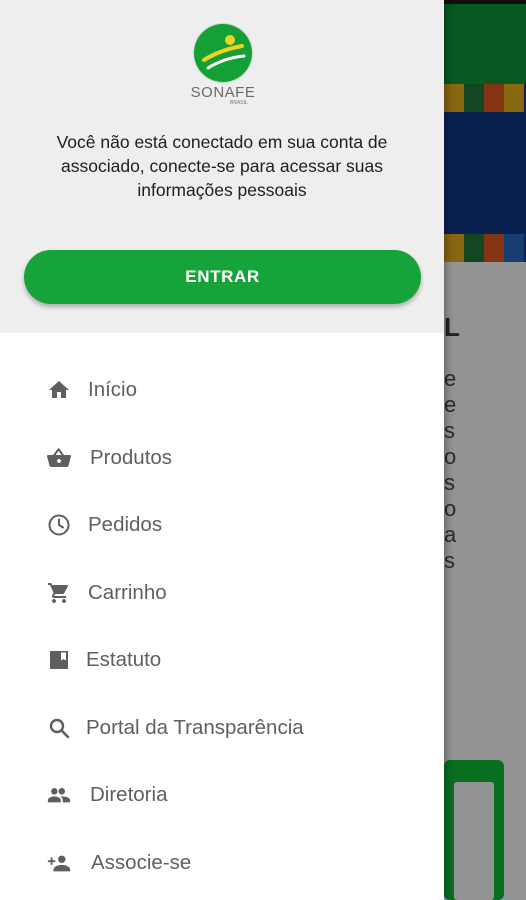 Image resolution: width=526 pixels, height=900 pixels. What do you see at coordinates (222, 863) in the screenshot?
I see `menu-item-associe-se: Associe-se` at bounding box center [222, 863].